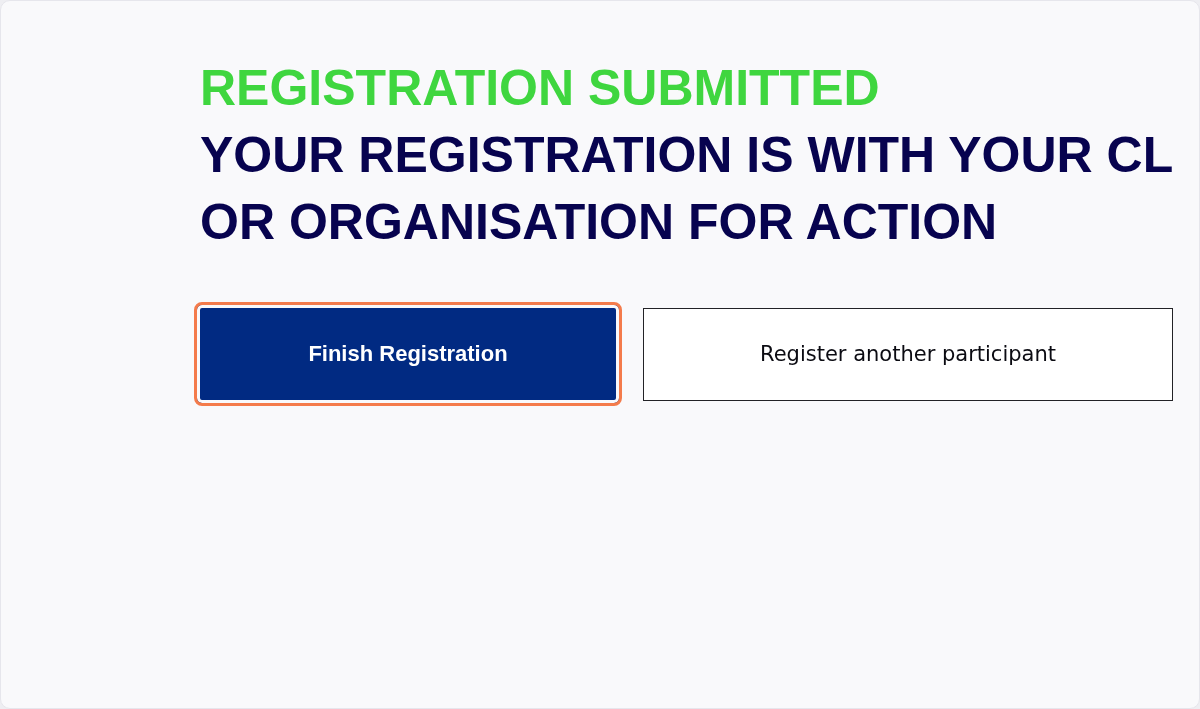 The width and height of the screenshot is (1200, 709). Describe the element at coordinates (687, 189) in the screenshot. I see `confirmation-message: YOUR REGISTRATION IS WITH YOUR CL OR ORGANISATION FOR ACTION` at that location.